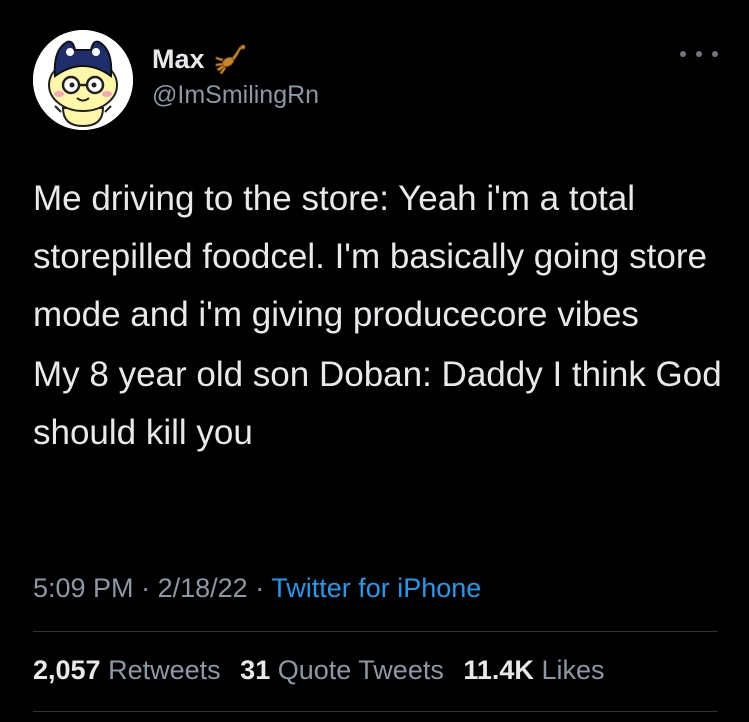 The width and height of the screenshot is (749, 722). I want to click on quote-tweets-label: Quote Tweets, so click(360, 670).